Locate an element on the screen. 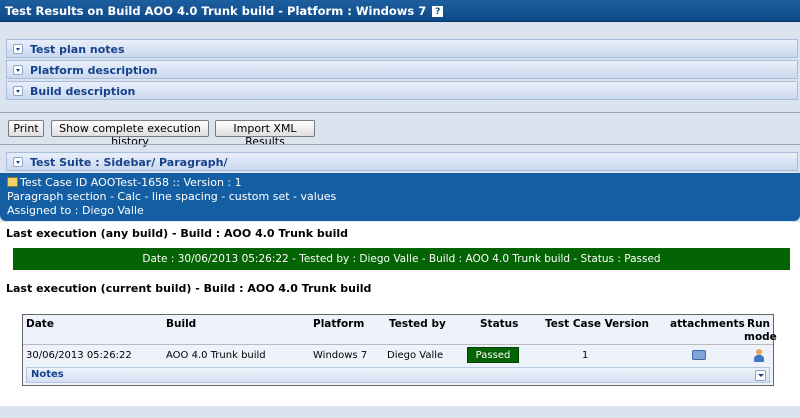  column-header-tested-by: Tested by is located at coordinates (417, 324).